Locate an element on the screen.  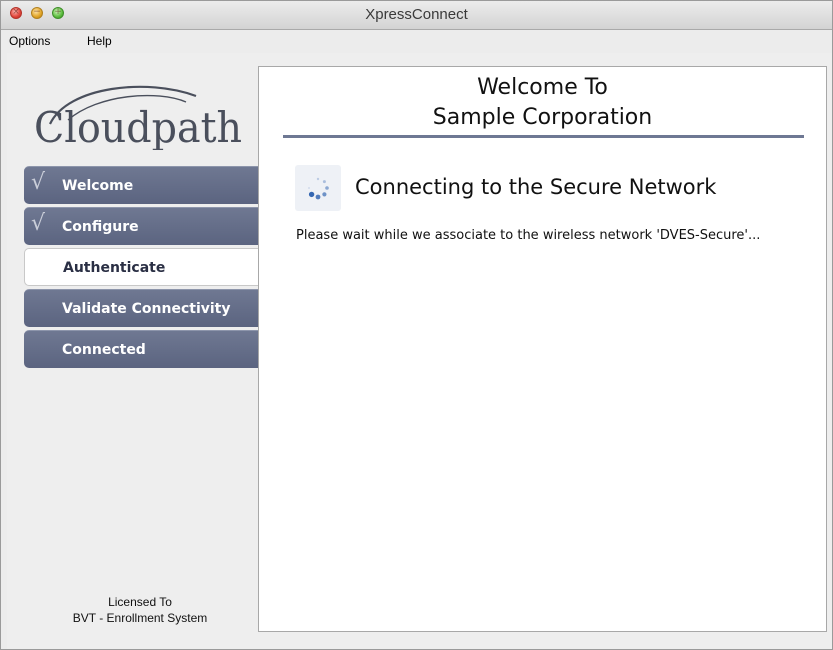
step-label: Welcome is located at coordinates (98, 186).